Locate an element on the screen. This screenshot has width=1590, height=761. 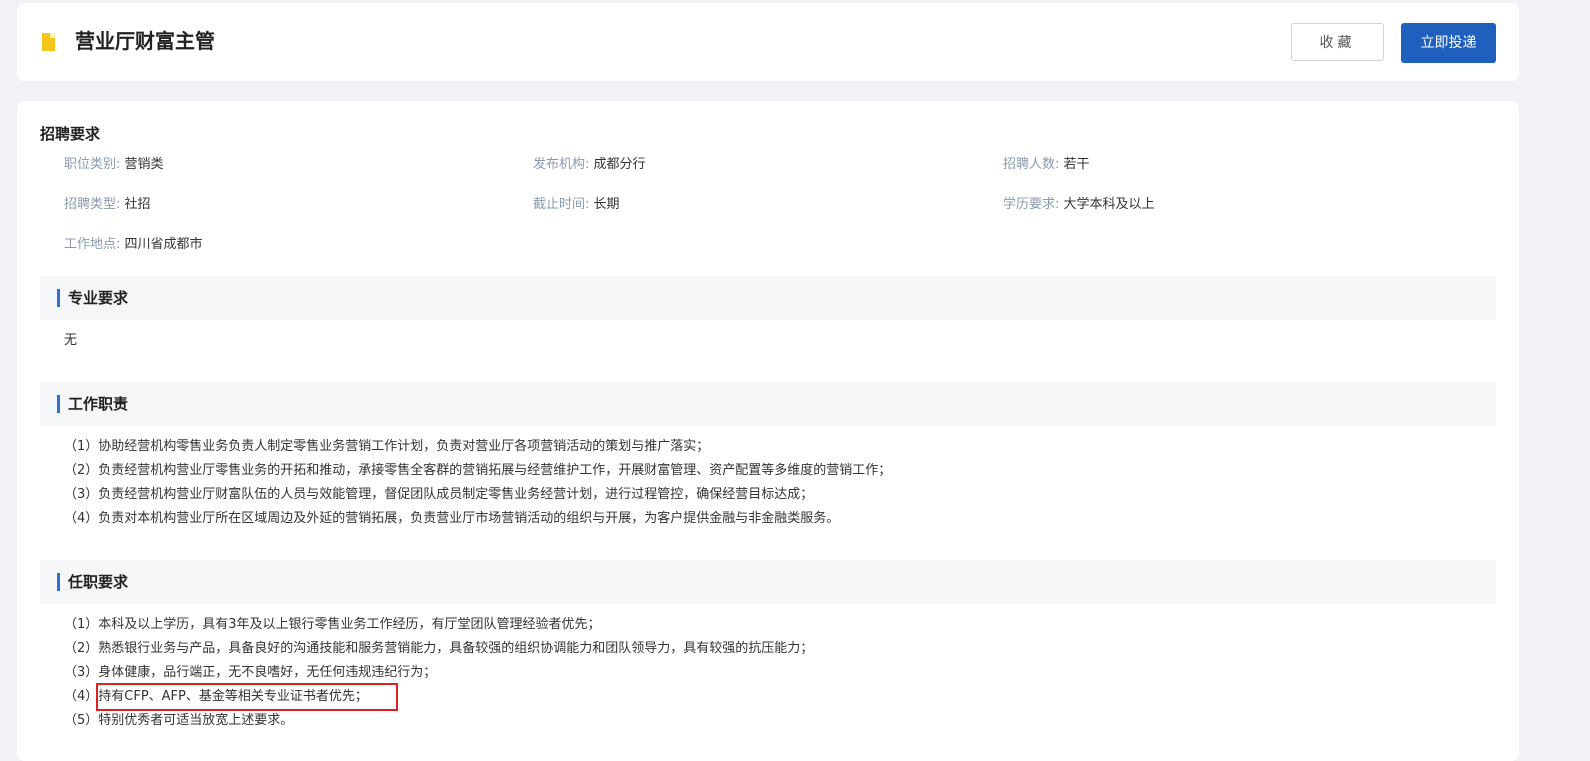
section-title: 任职要求 is located at coordinates (98, 582).